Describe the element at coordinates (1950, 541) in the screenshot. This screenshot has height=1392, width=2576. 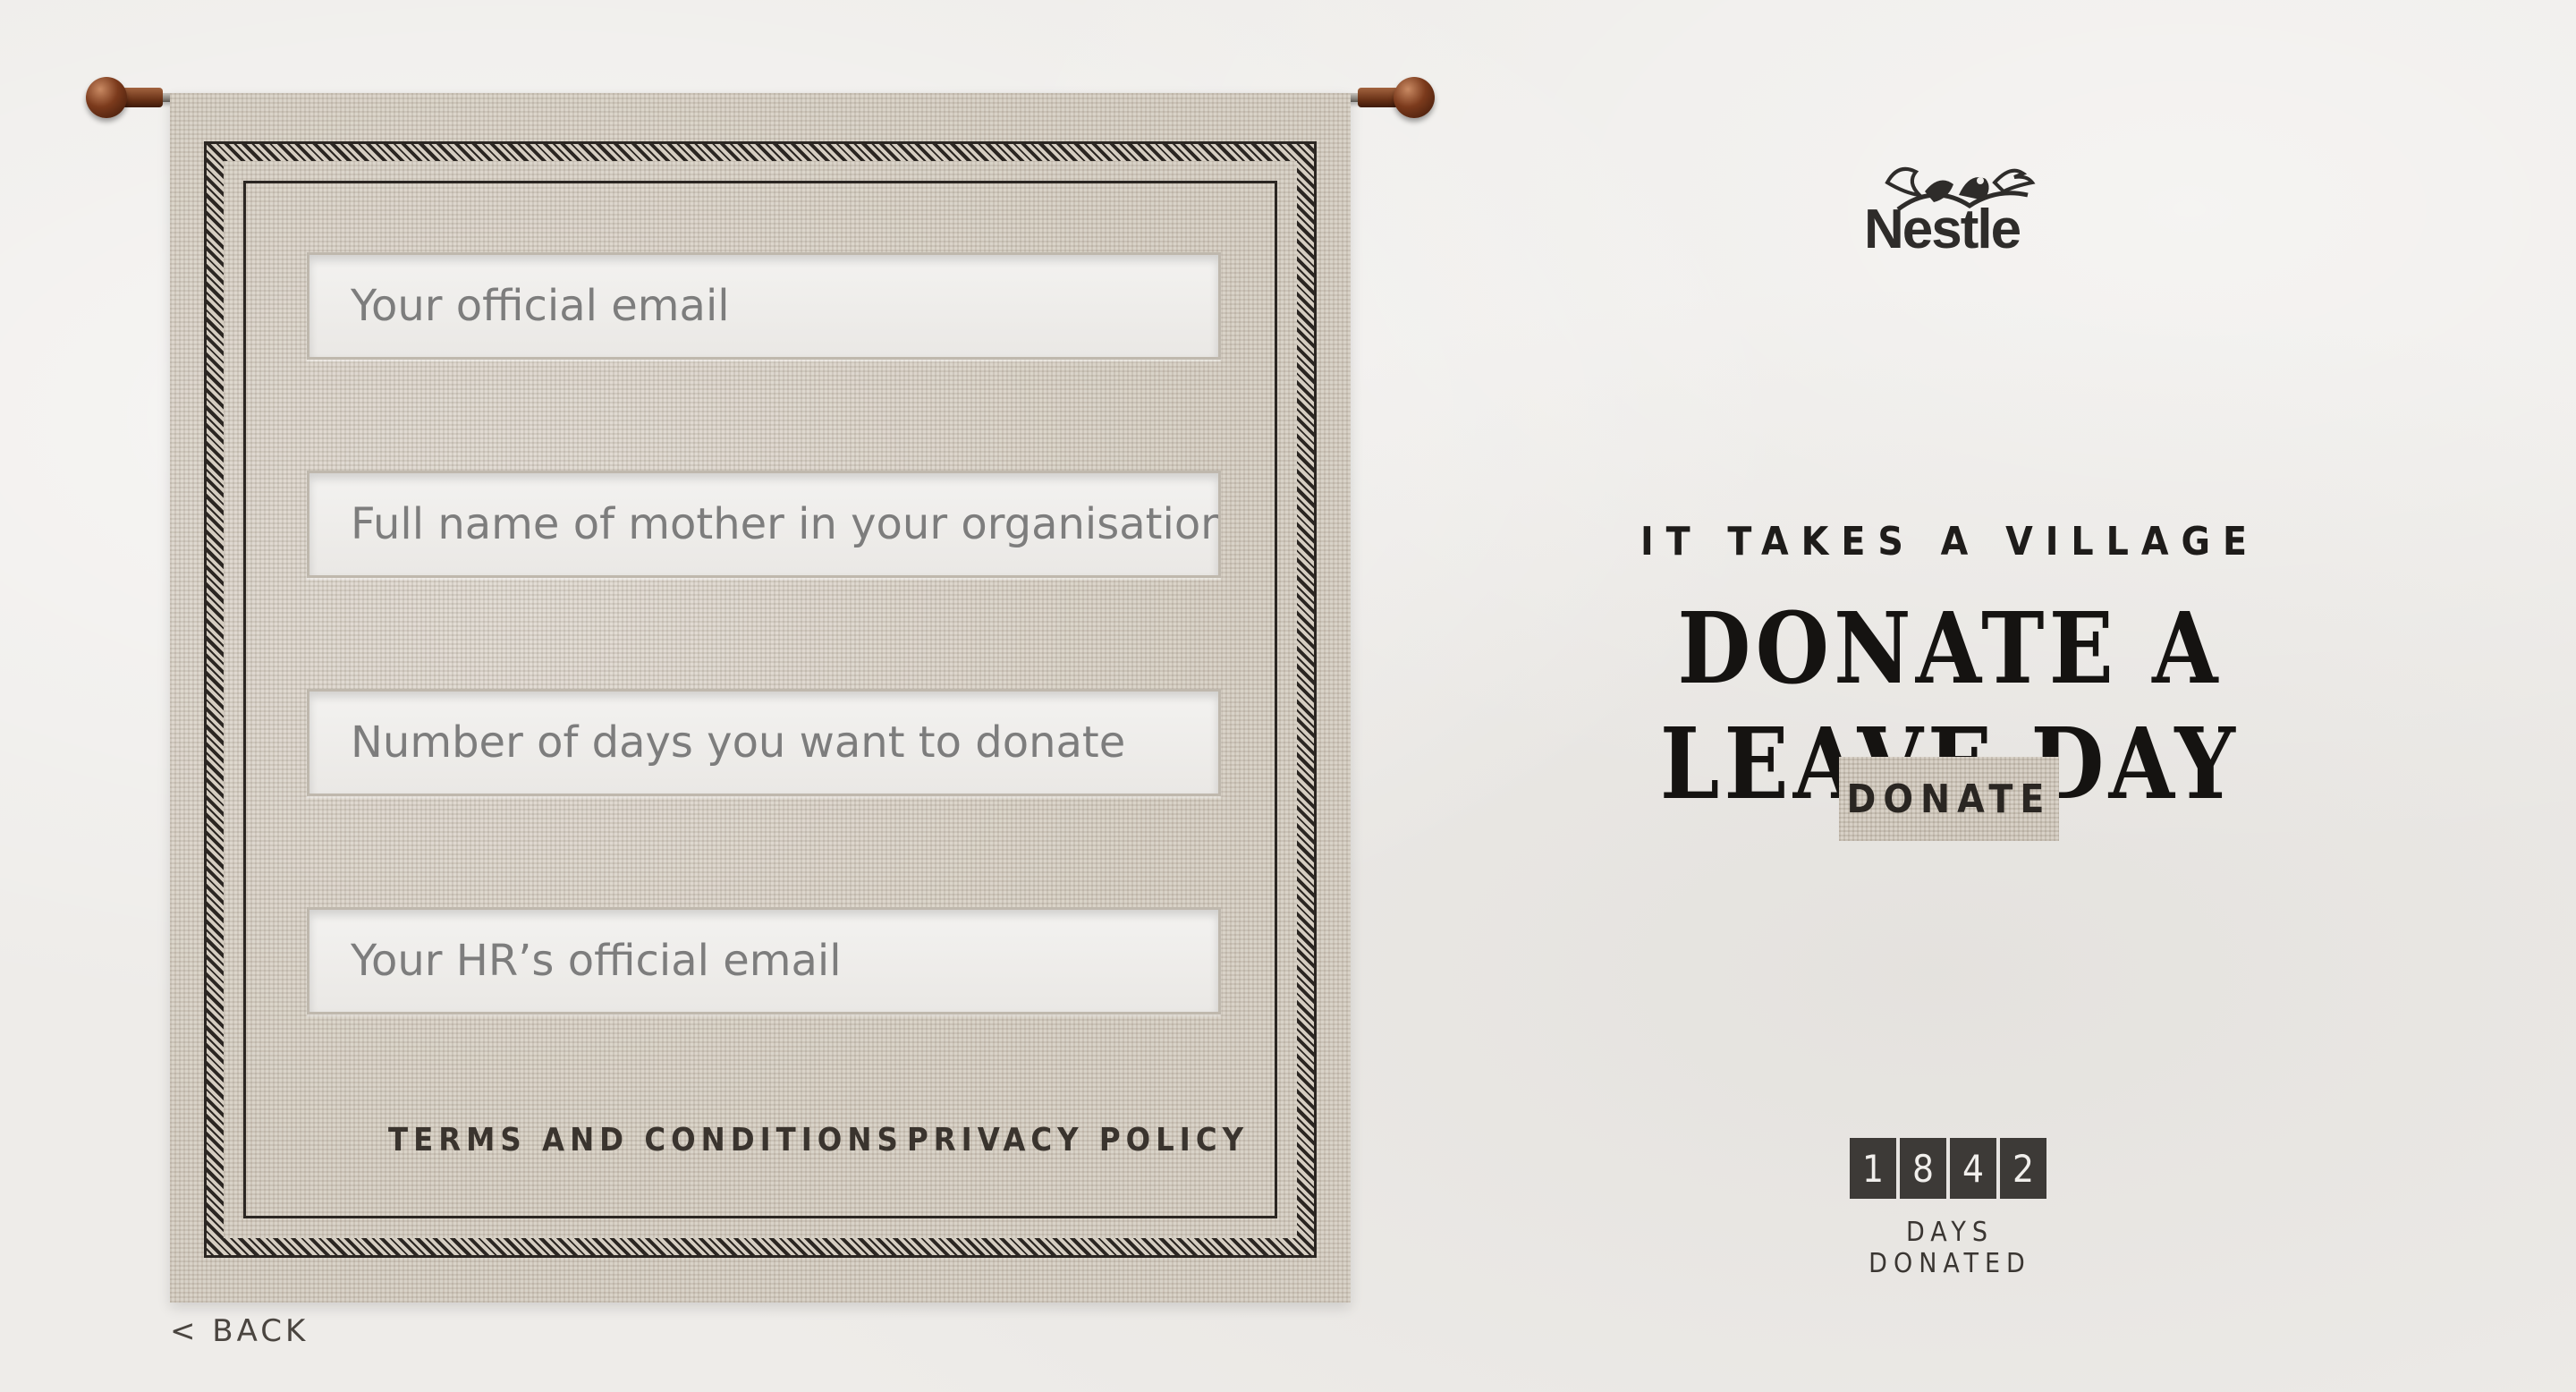
I see `tagline: IT TAKES A VILLAGE` at that location.